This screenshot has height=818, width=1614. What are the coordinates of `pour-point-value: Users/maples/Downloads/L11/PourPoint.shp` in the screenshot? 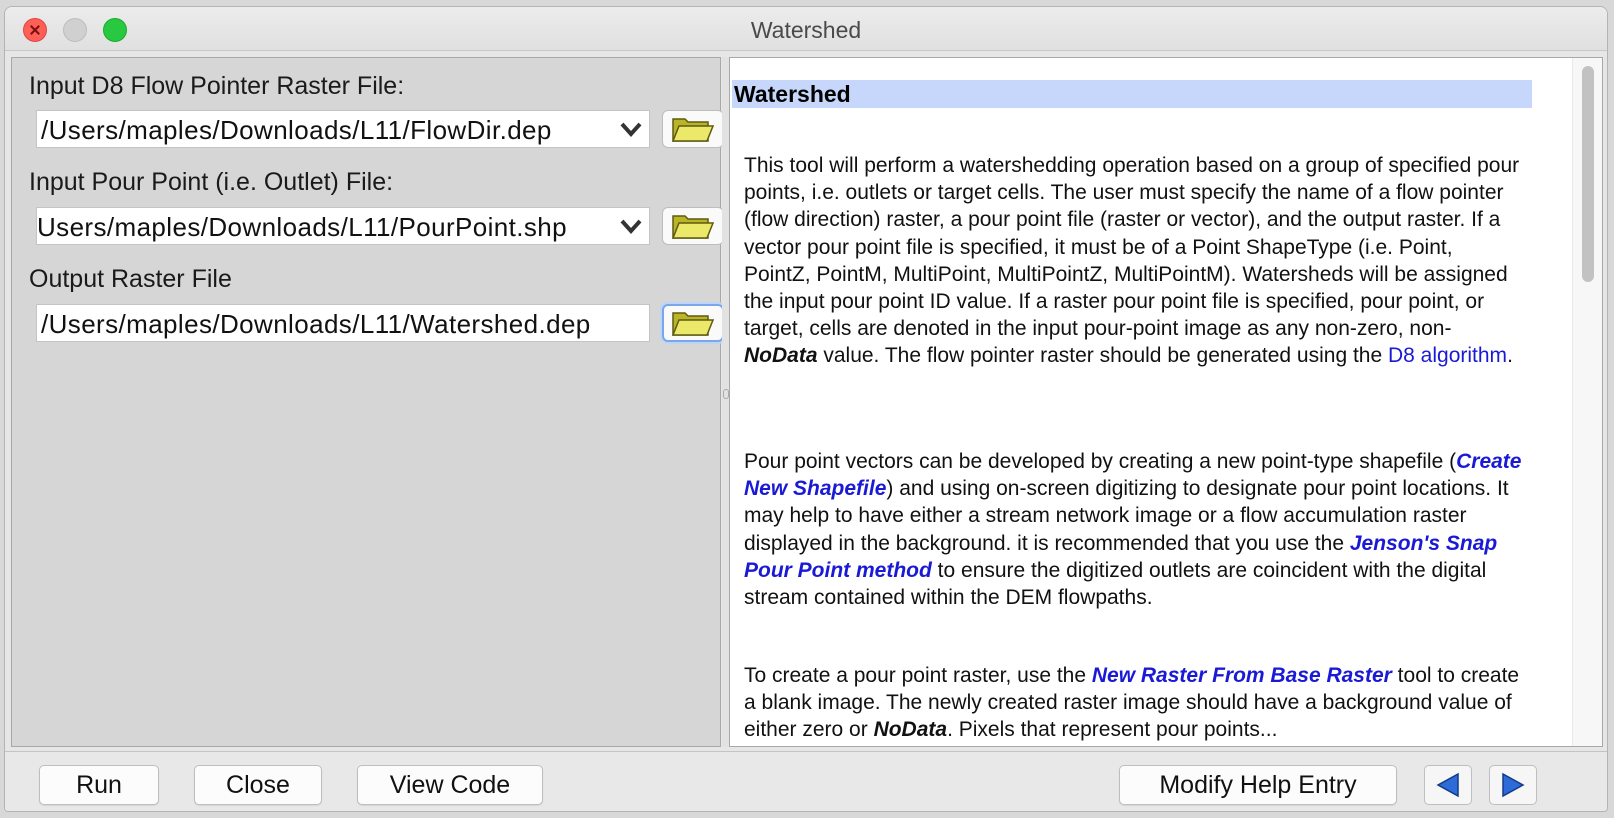 It's located at (302, 227).